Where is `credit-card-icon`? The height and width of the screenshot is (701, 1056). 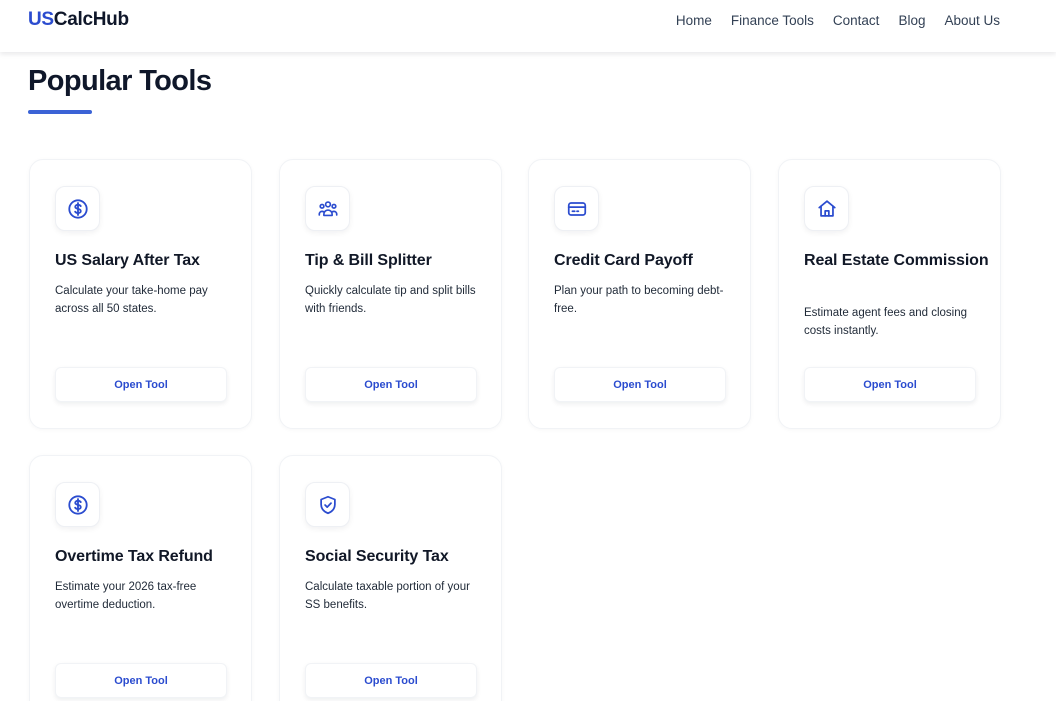 credit-card-icon is located at coordinates (576, 208).